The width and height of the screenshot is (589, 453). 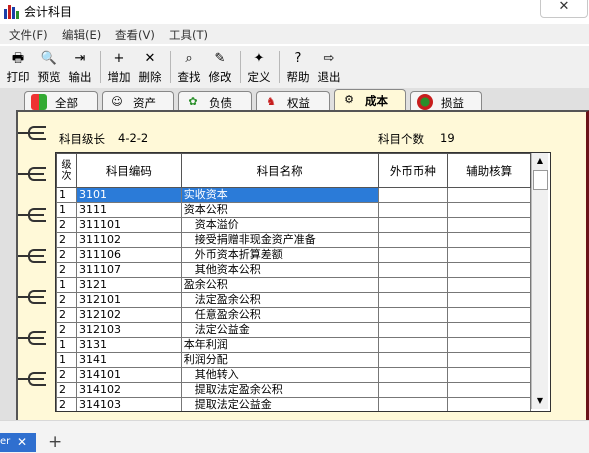 I want to click on name-cell: 提取法定盈余公积, so click(x=279, y=390).